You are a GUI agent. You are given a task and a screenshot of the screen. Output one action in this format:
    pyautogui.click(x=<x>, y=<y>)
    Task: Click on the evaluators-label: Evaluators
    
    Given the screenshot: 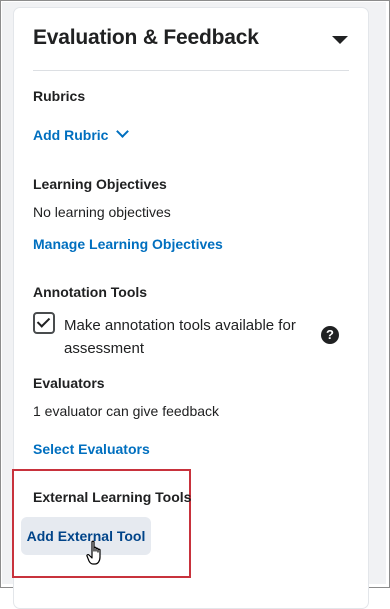 What is the action you would take?
    pyautogui.click(x=69, y=383)
    